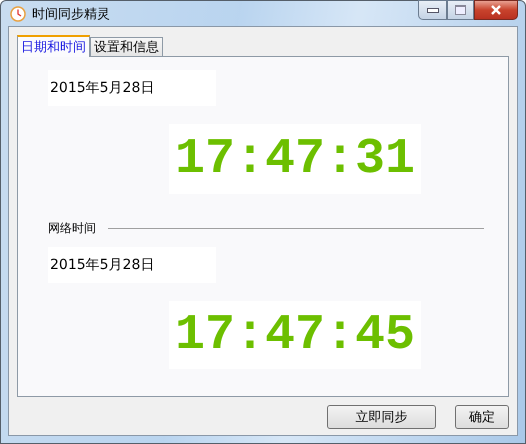 This screenshot has height=444, width=526. Describe the element at coordinates (71, 14) in the screenshot. I see `window-title: 时间同步精灵` at that location.